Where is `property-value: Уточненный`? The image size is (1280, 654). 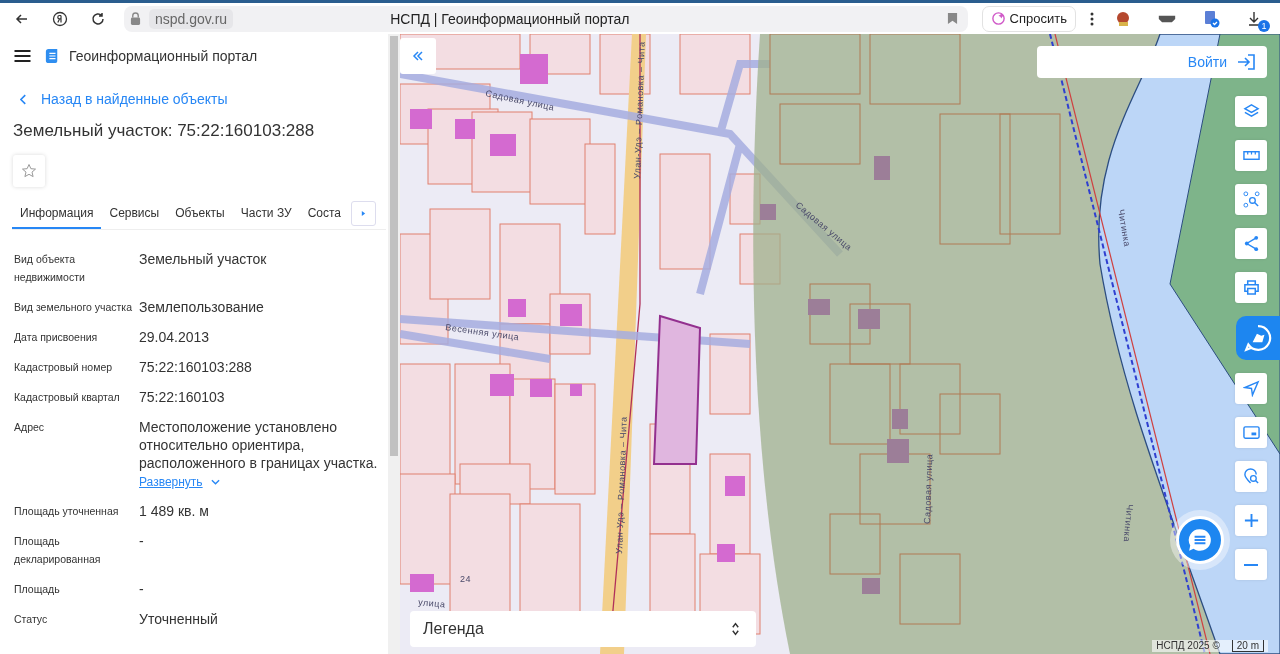
property-value: Уточненный is located at coordinates (179, 619).